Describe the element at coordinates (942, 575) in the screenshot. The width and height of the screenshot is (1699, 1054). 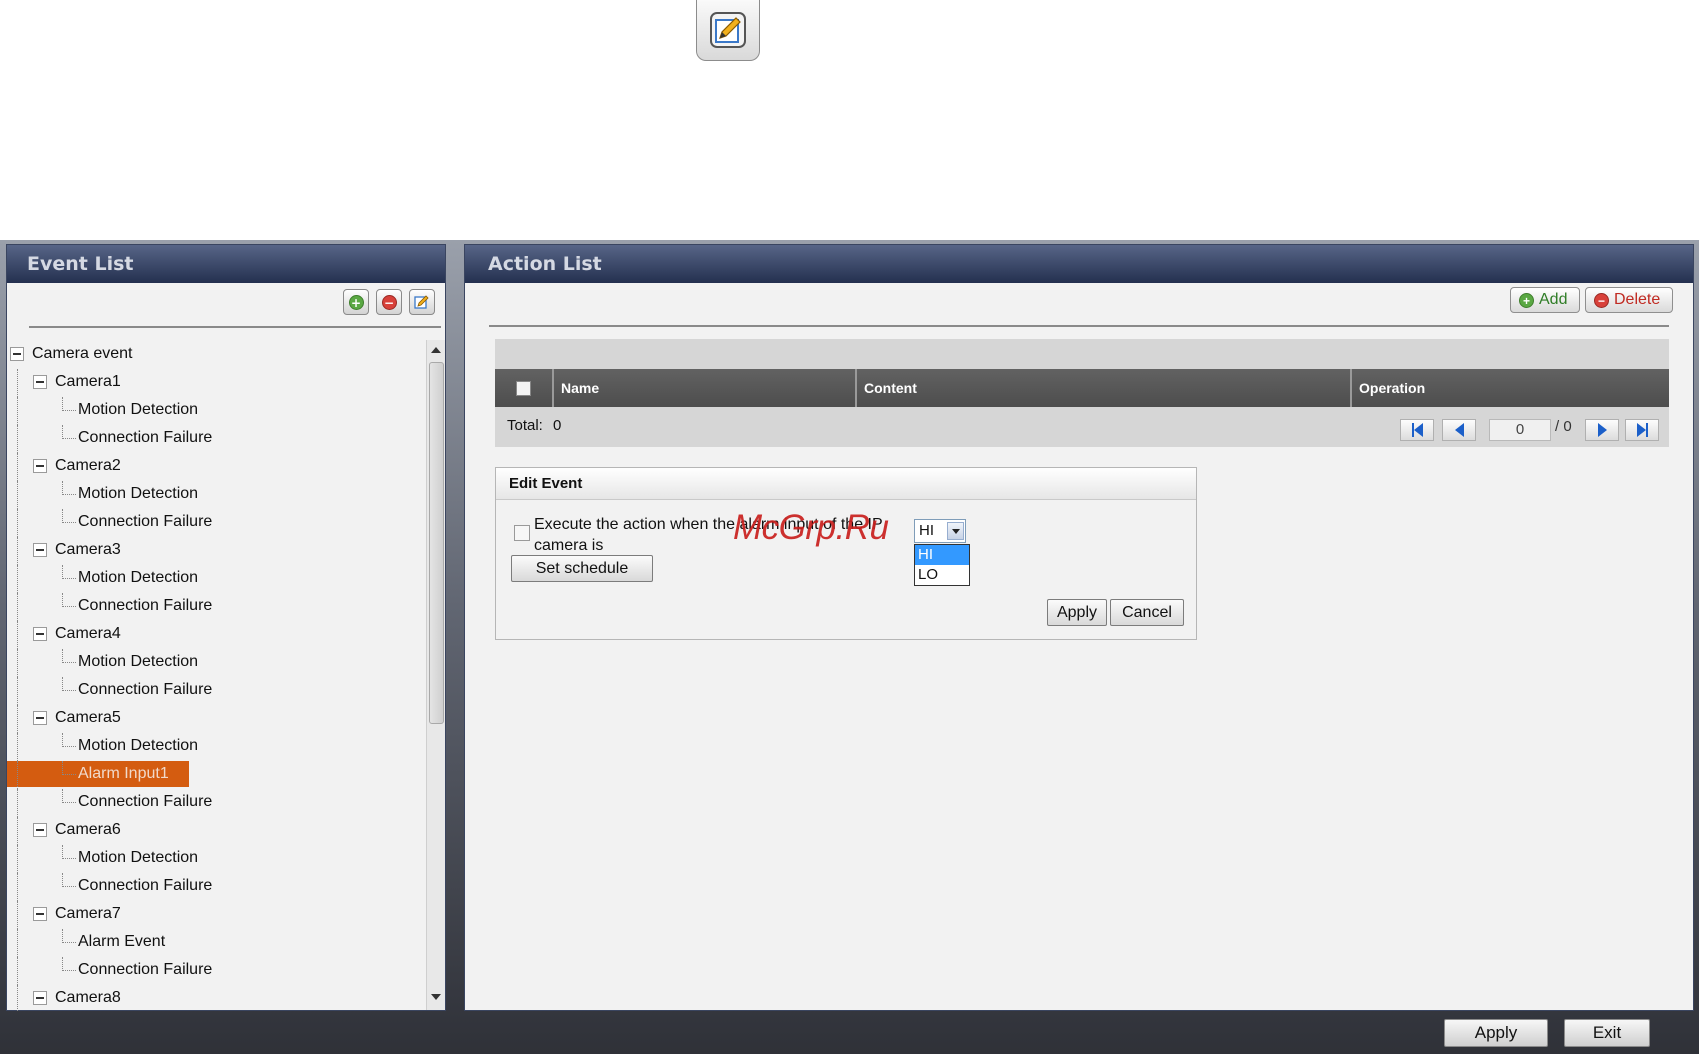
I see `option-lo: LO` at that location.